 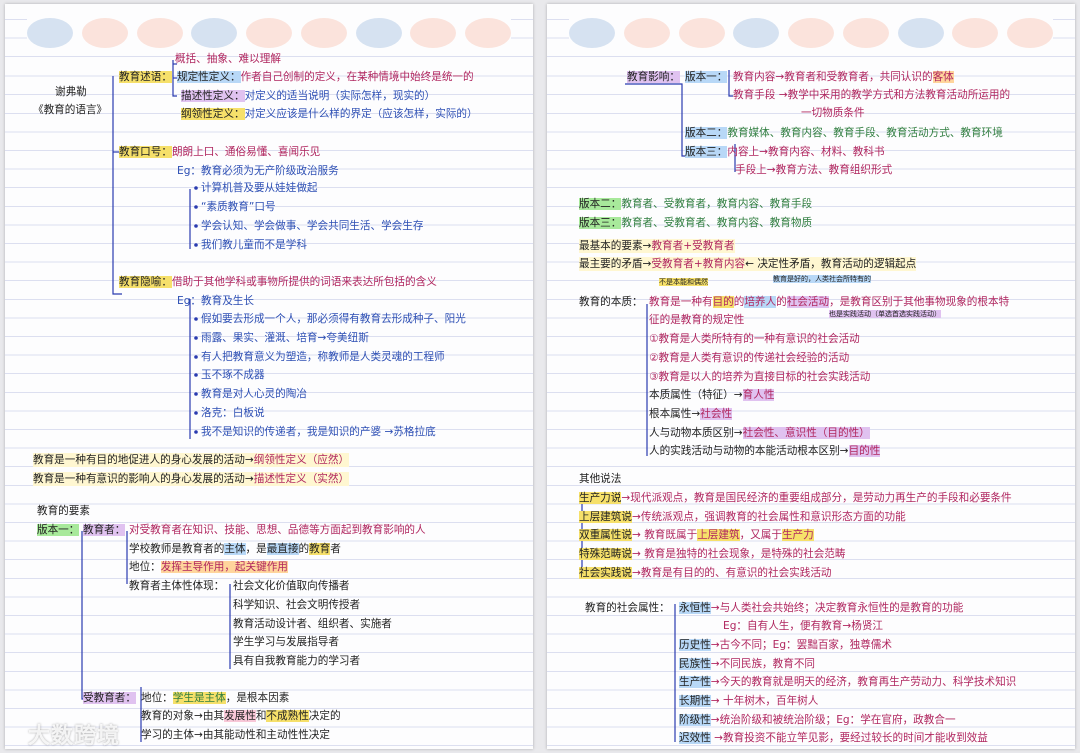 What do you see at coordinates (816, 498) in the screenshot?
I see `others-text: →现代派观点，教育是国民经济的重要组成部分，是劳动力再生产的手段和必要条件` at bounding box center [816, 498].